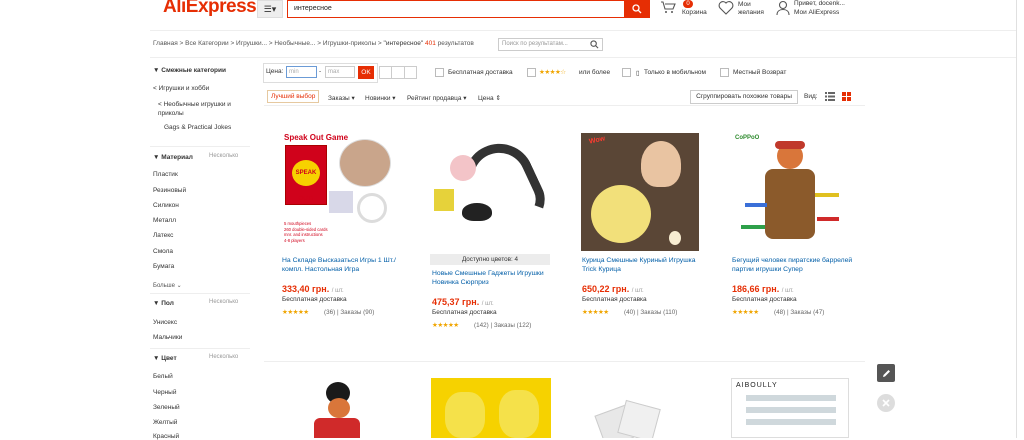 The width and height of the screenshot is (1024, 440). I want to click on account-link, so click(783, 9).